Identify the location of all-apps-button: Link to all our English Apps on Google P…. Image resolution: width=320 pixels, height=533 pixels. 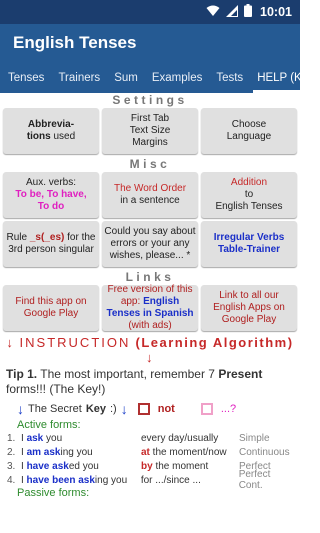
(249, 308).